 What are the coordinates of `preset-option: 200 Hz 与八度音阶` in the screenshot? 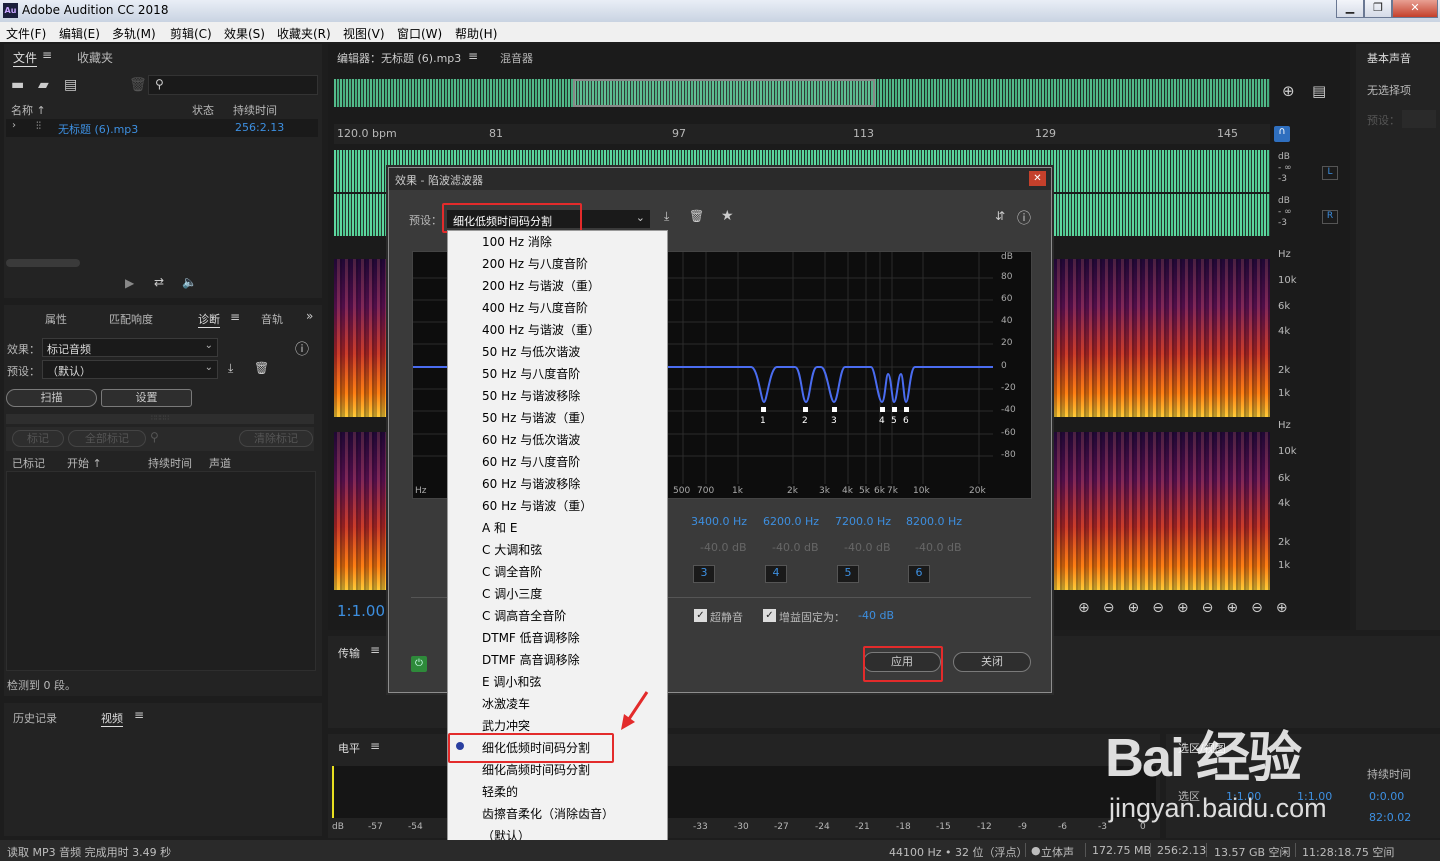 It's located at (535, 264).